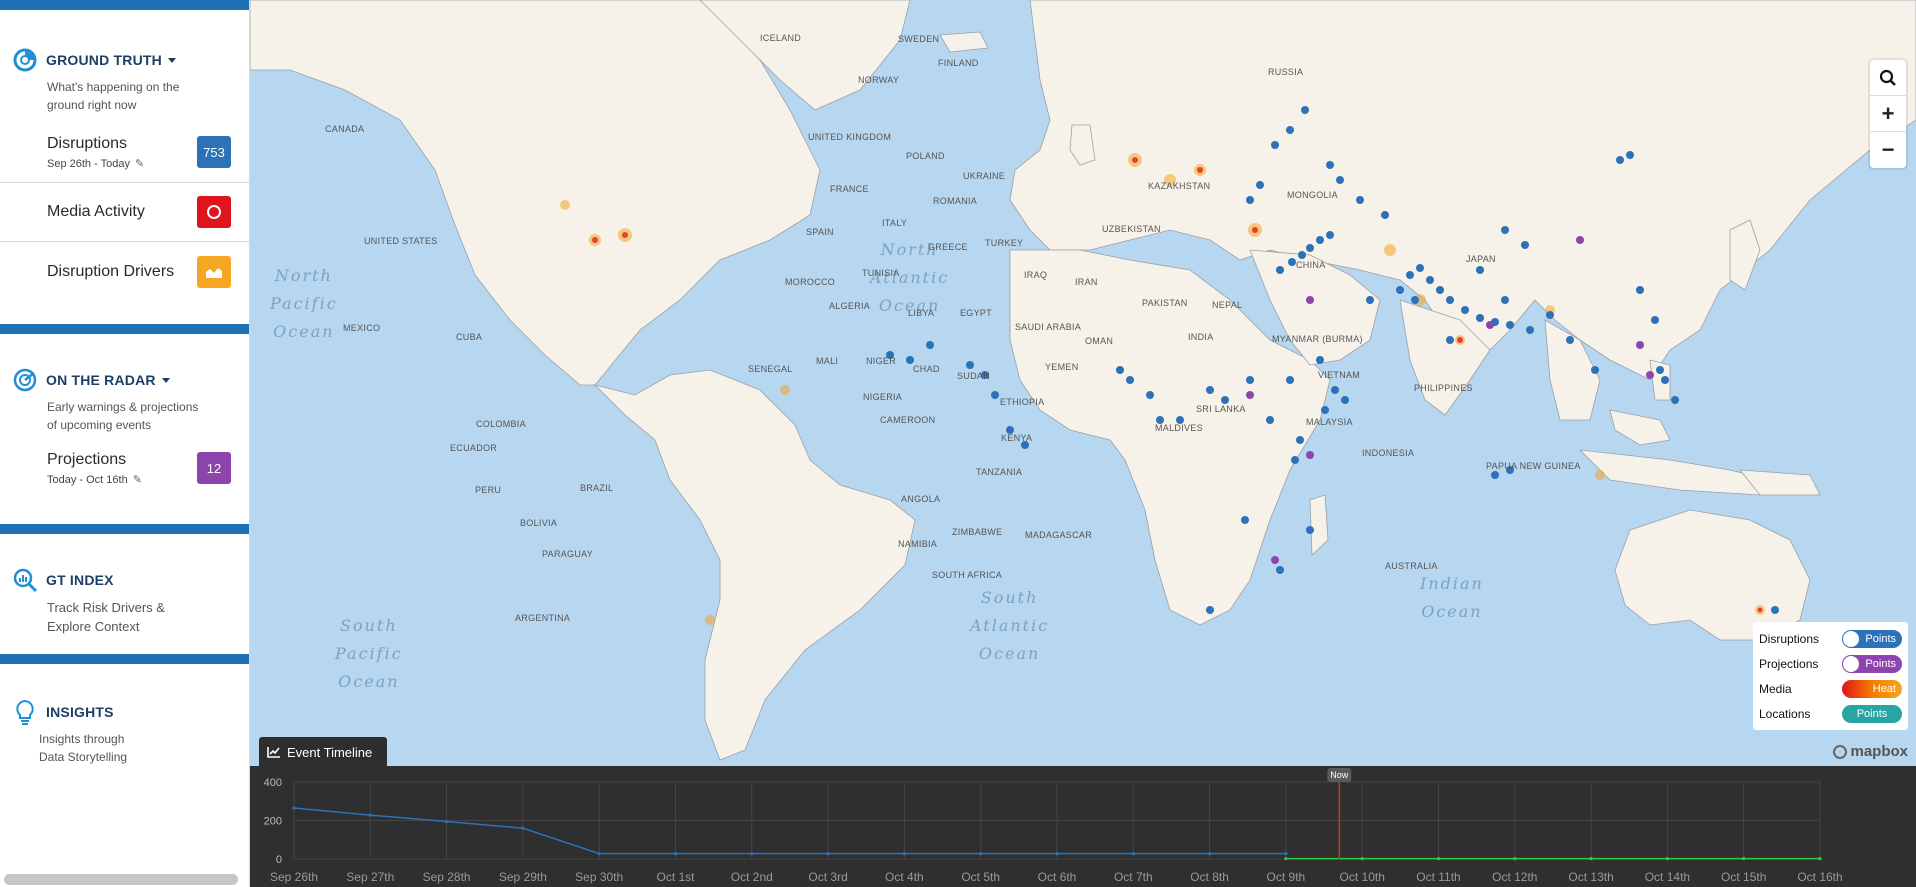 This screenshot has width=1916, height=887. I want to click on on-the-radar-header: ON THE RADAR, so click(124, 380).